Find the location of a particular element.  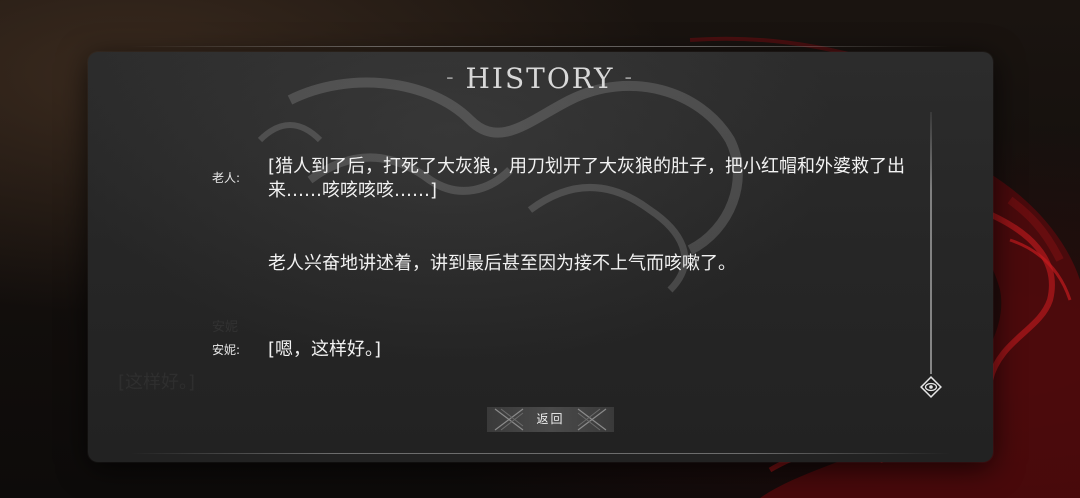

eye-icon is located at coordinates (931, 387).